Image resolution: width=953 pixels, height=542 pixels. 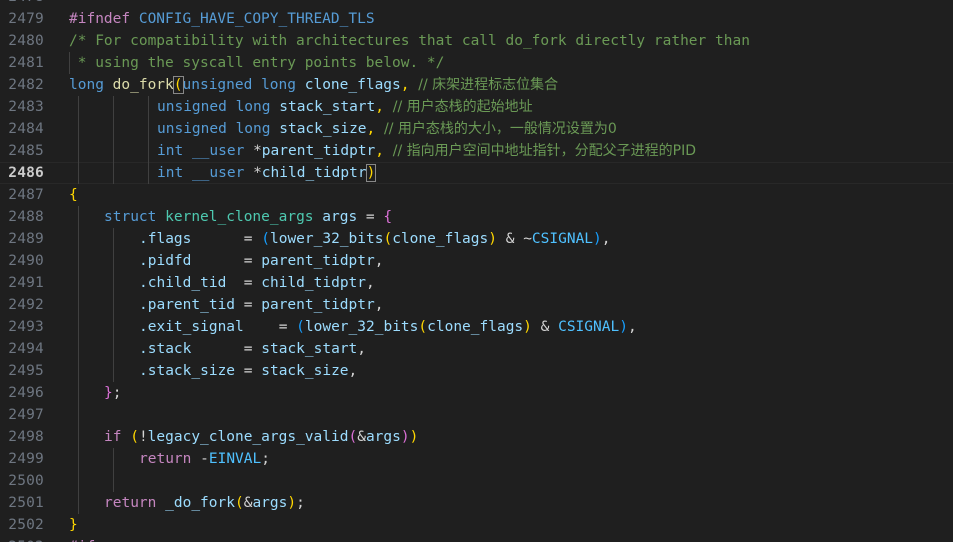 What do you see at coordinates (26, 503) in the screenshot?
I see `line-number: 2501` at bounding box center [26, 503].